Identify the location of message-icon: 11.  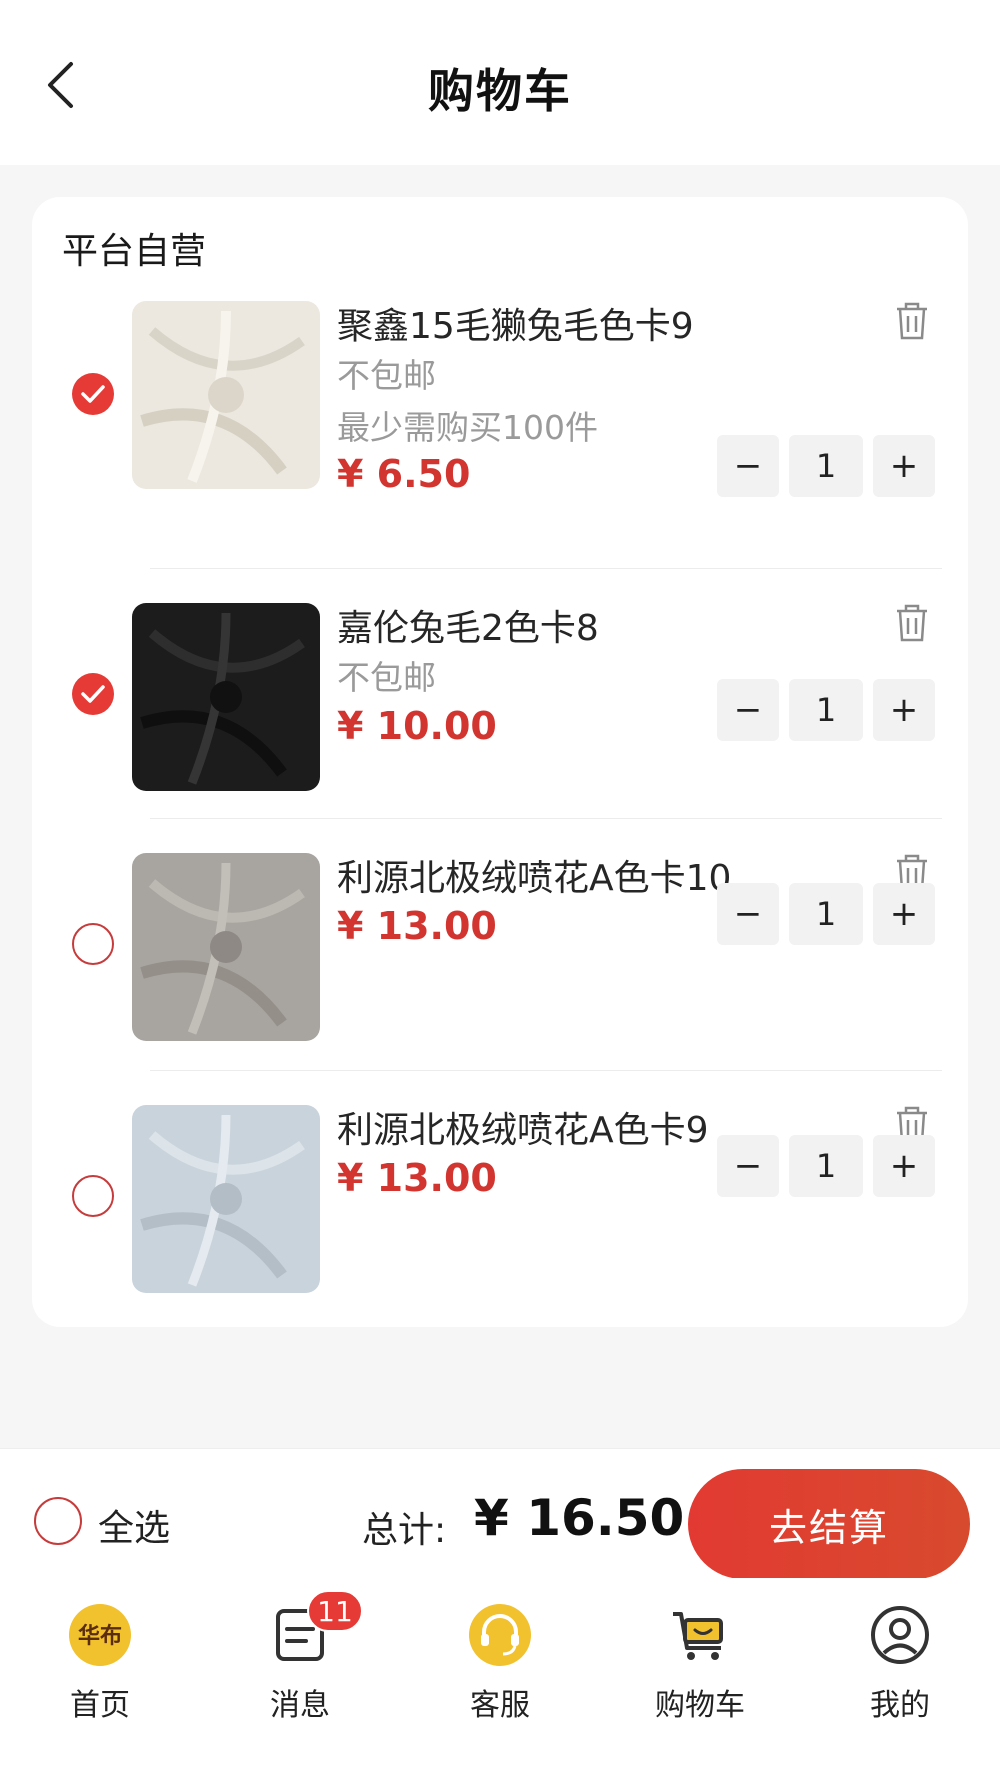
(314, 1630).